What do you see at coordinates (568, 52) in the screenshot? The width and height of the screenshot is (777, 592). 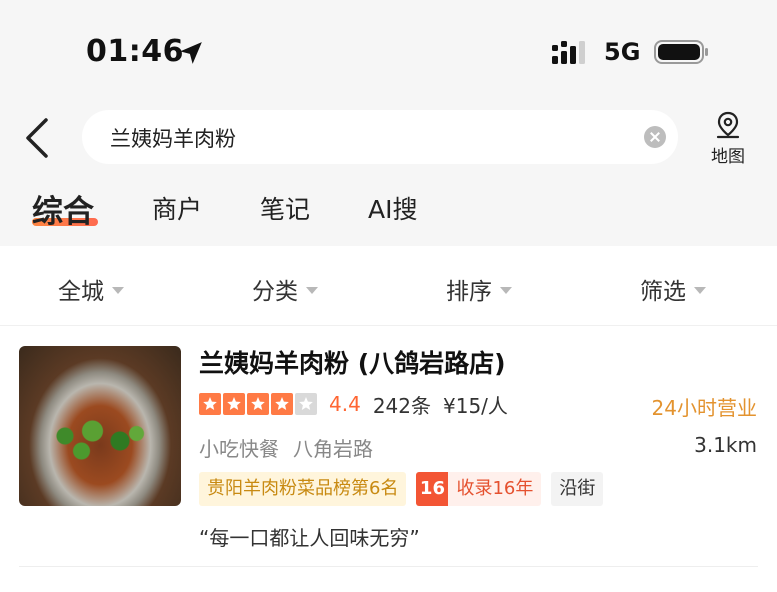 I see `cellular-signal-icon` at bounding box center [568, 52].